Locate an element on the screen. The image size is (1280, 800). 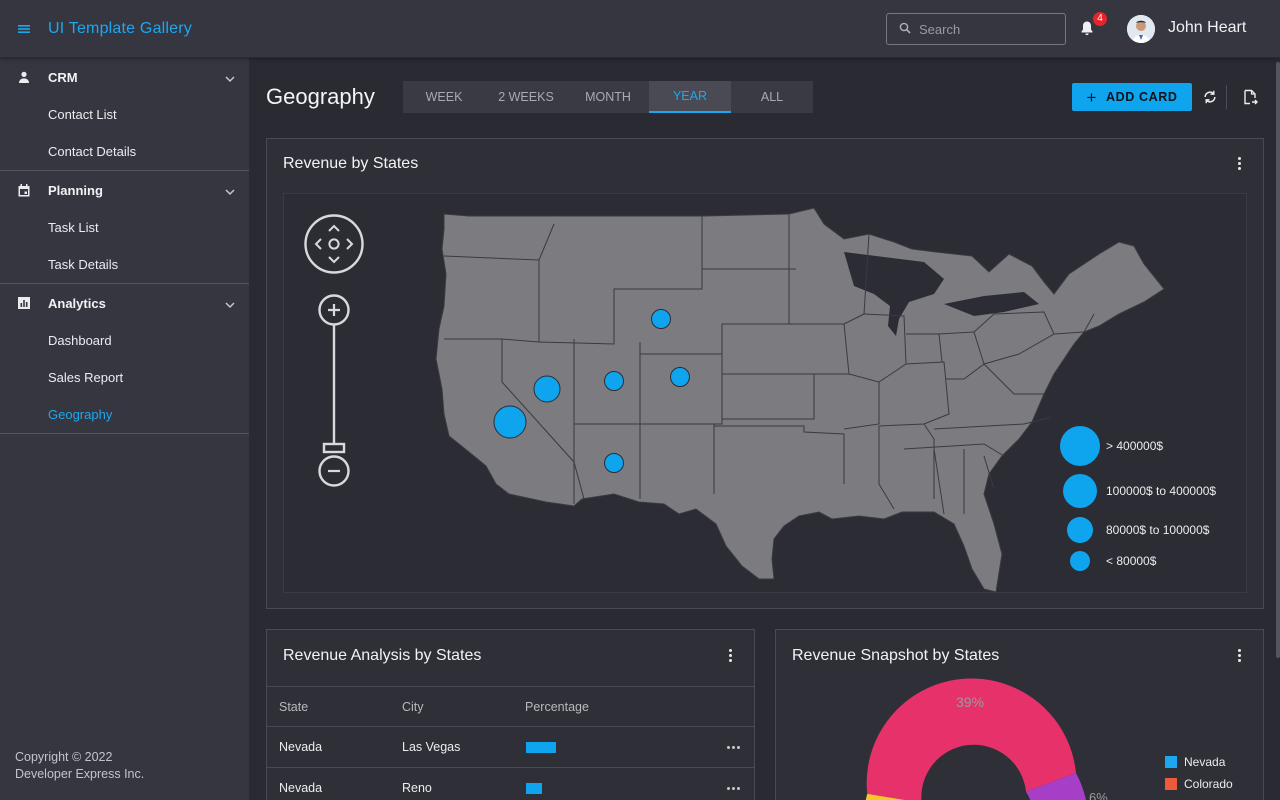
avatar is located at coordinates (1141, 29).